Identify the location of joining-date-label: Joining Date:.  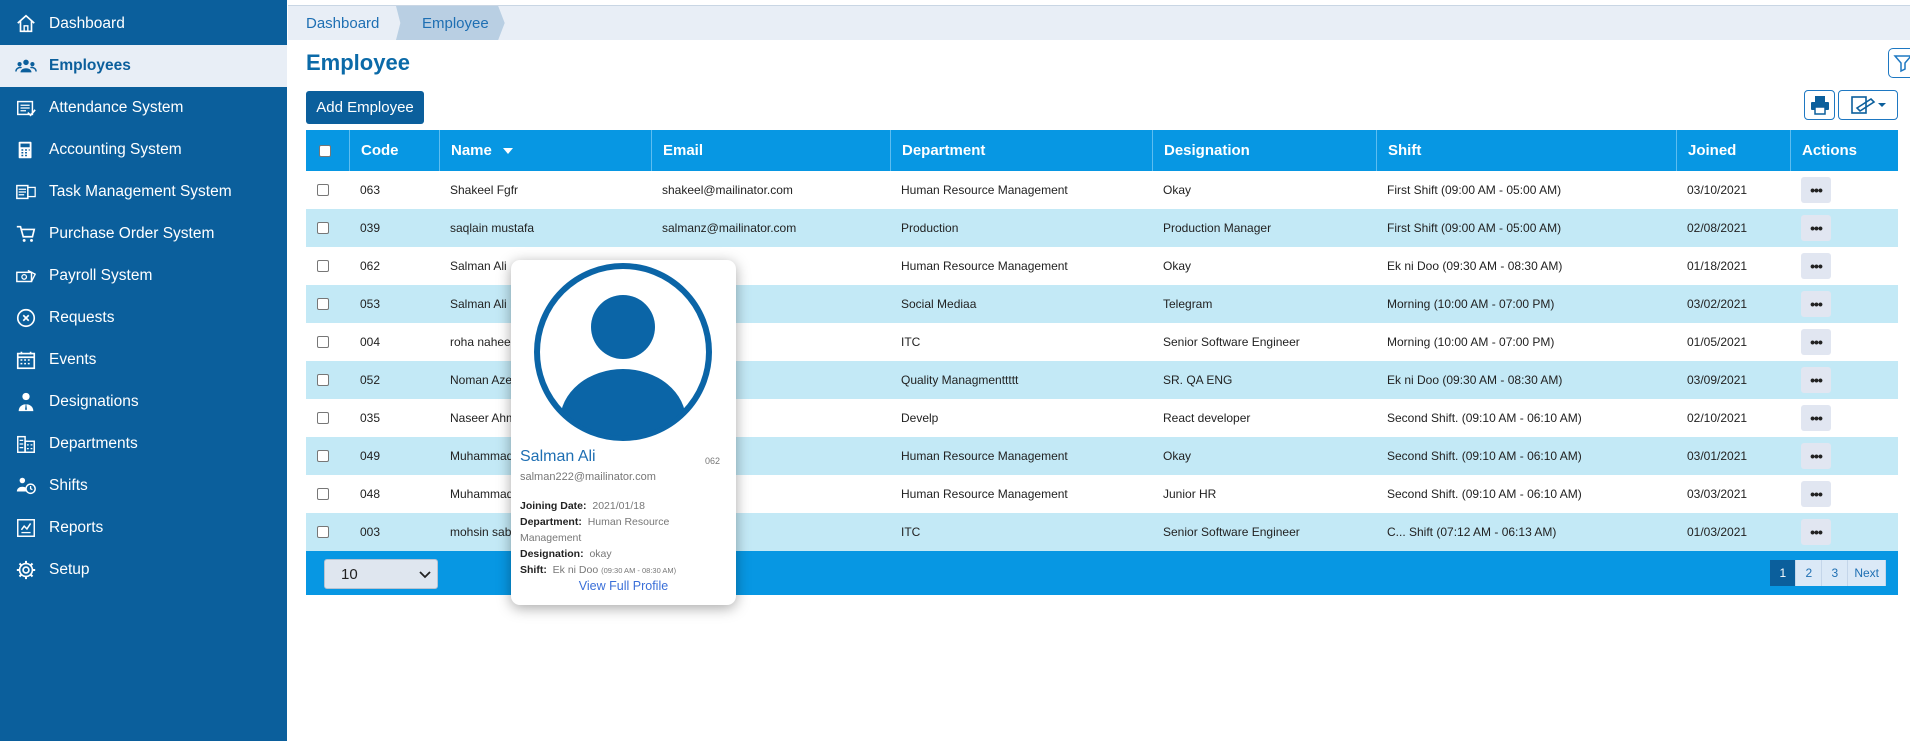
(553, 506).